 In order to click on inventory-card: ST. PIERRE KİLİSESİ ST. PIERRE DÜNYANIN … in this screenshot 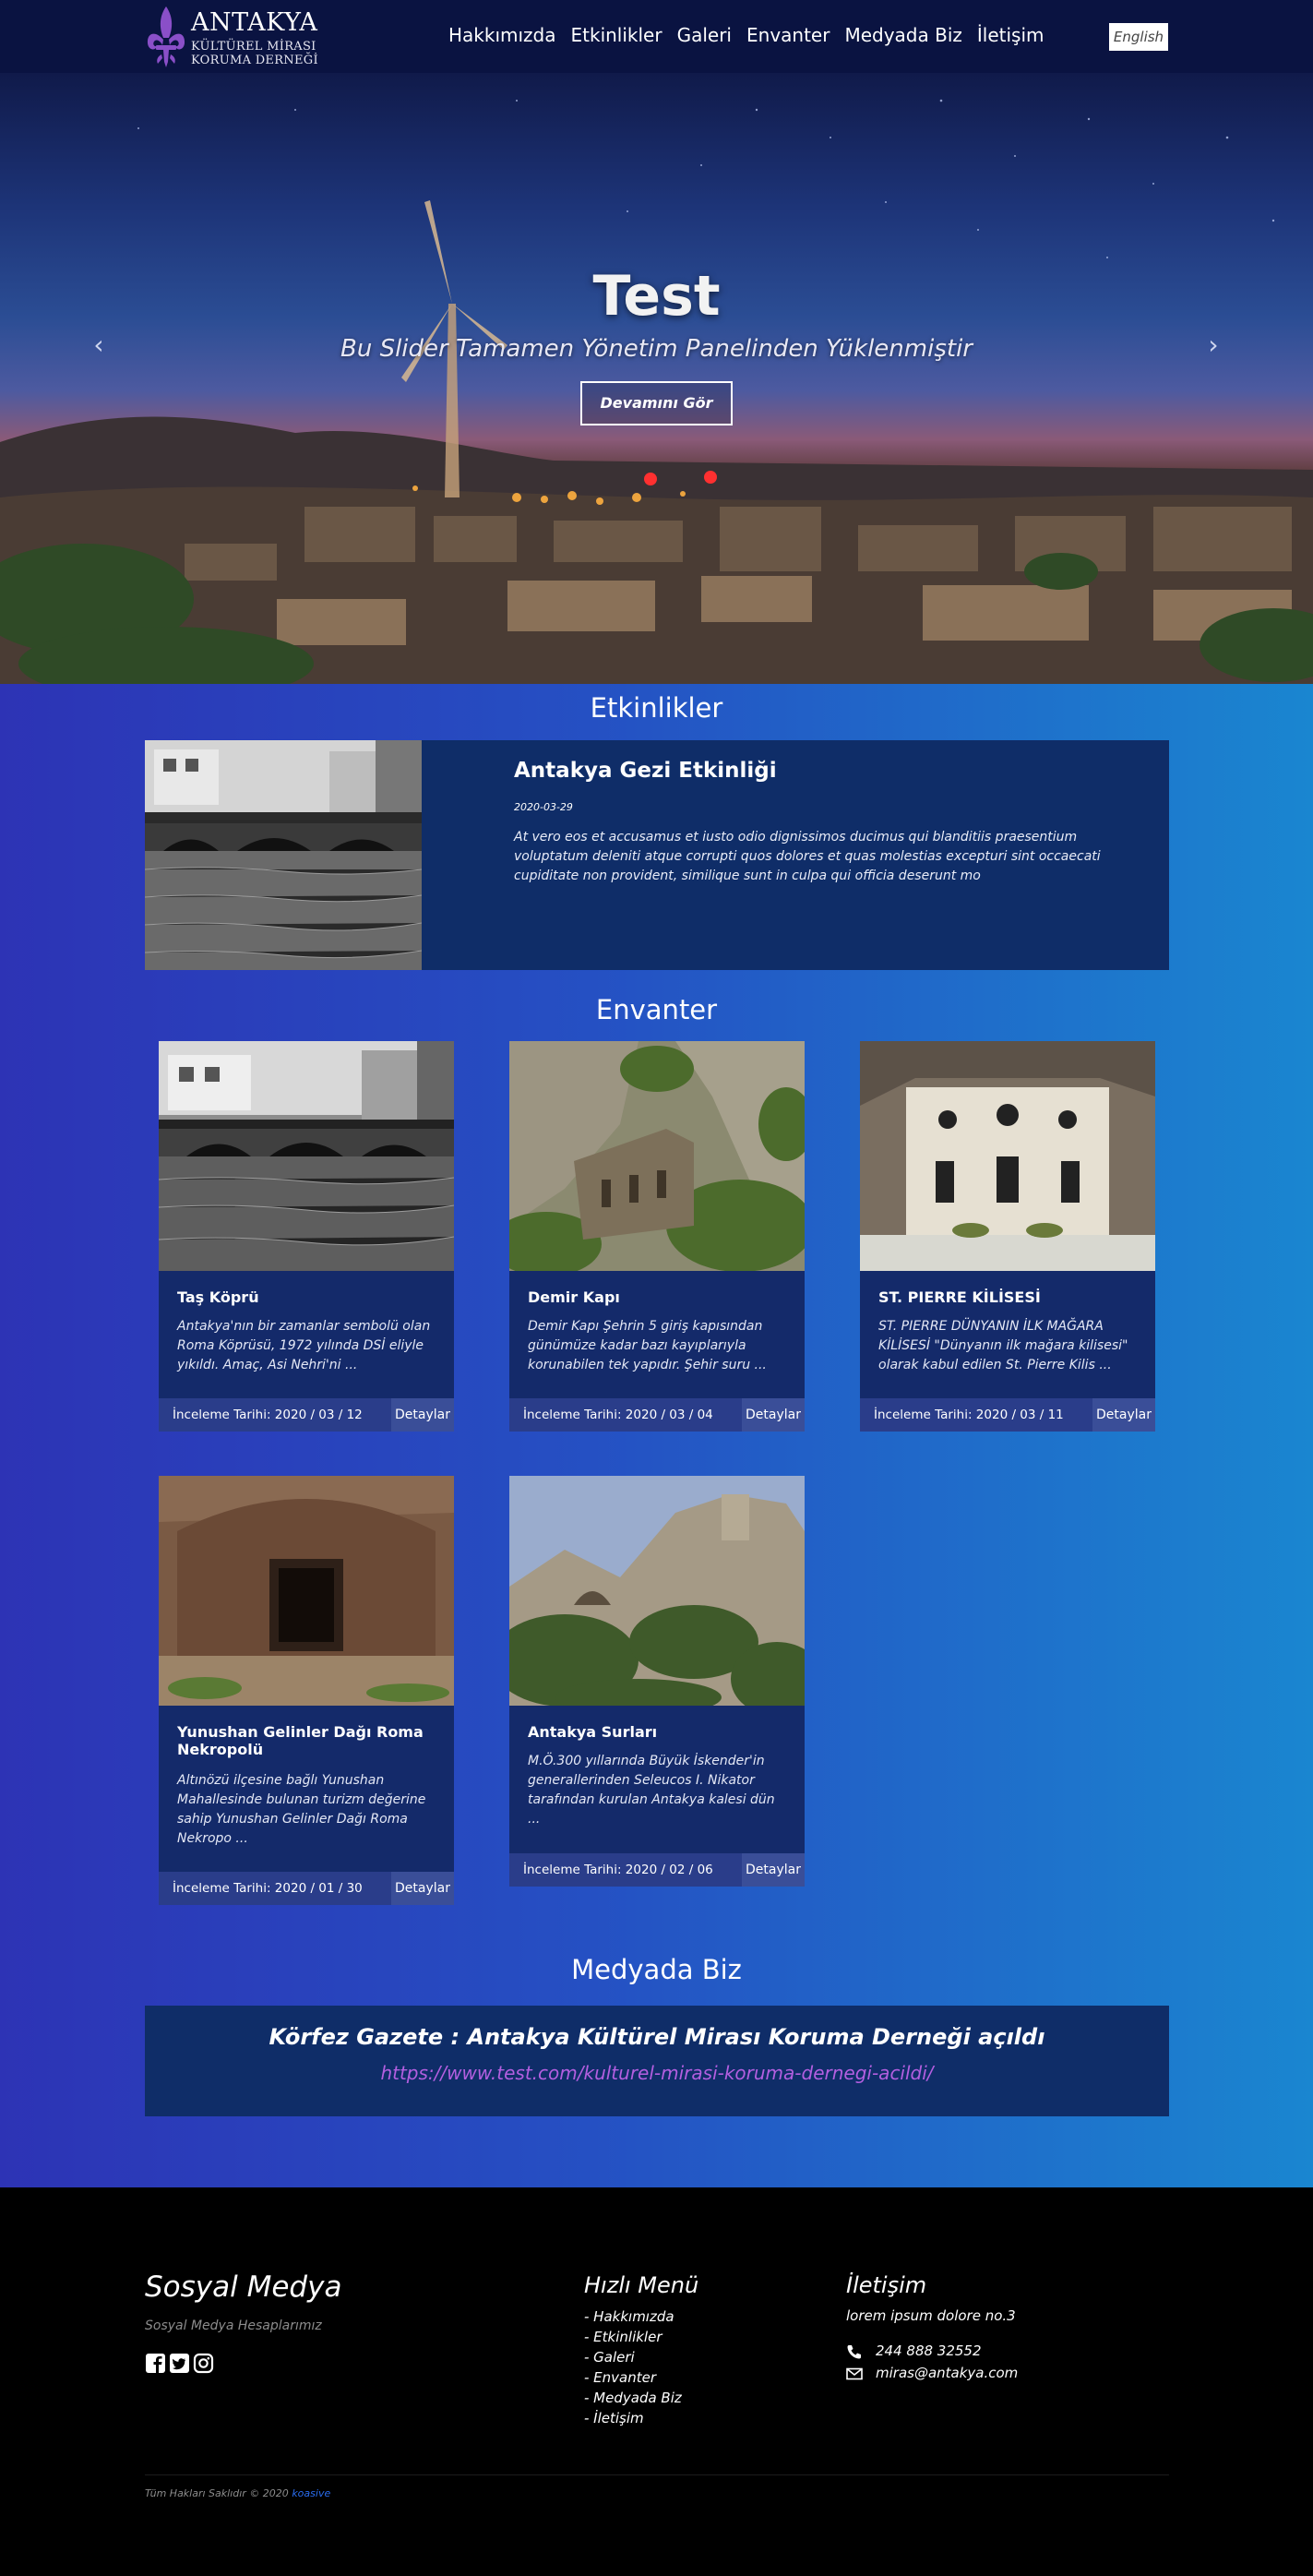, I will do `click(1008, 1237)`.